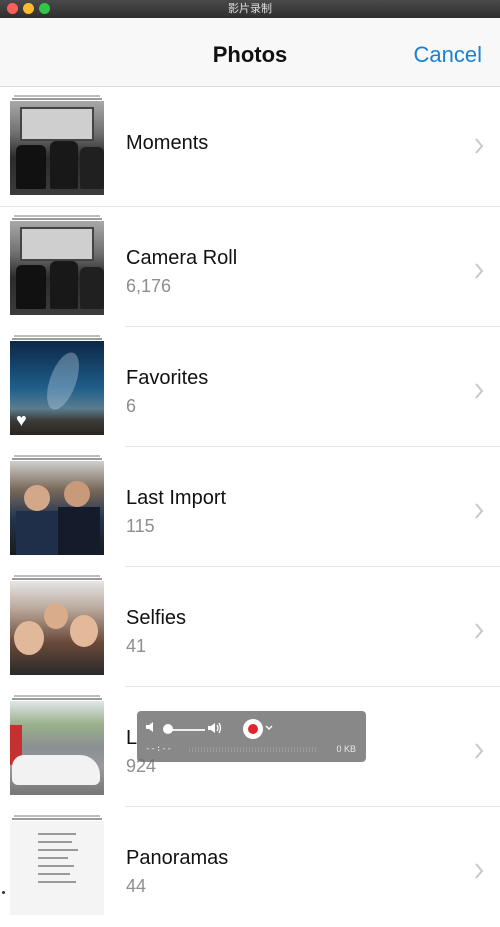 The image size is (500, 927). Describe the element at coordinates (156, 618) in the screenshot. I see `album-label: Selfies` at that location.